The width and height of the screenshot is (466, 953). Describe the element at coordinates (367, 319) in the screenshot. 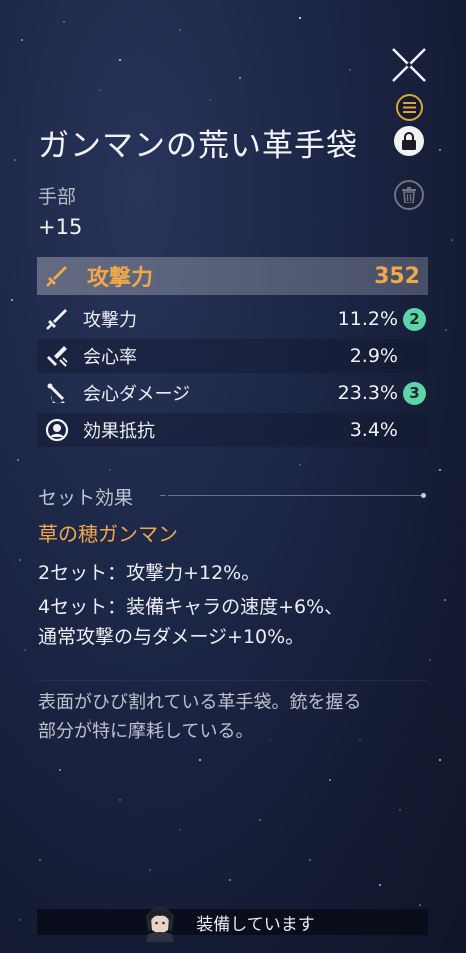

I see `sub-stat-value: 11.2%` at that location.